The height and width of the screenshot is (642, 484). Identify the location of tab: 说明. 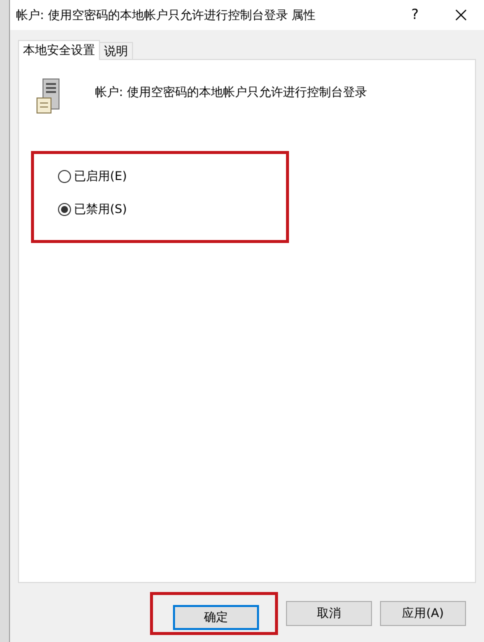
(116, 51).